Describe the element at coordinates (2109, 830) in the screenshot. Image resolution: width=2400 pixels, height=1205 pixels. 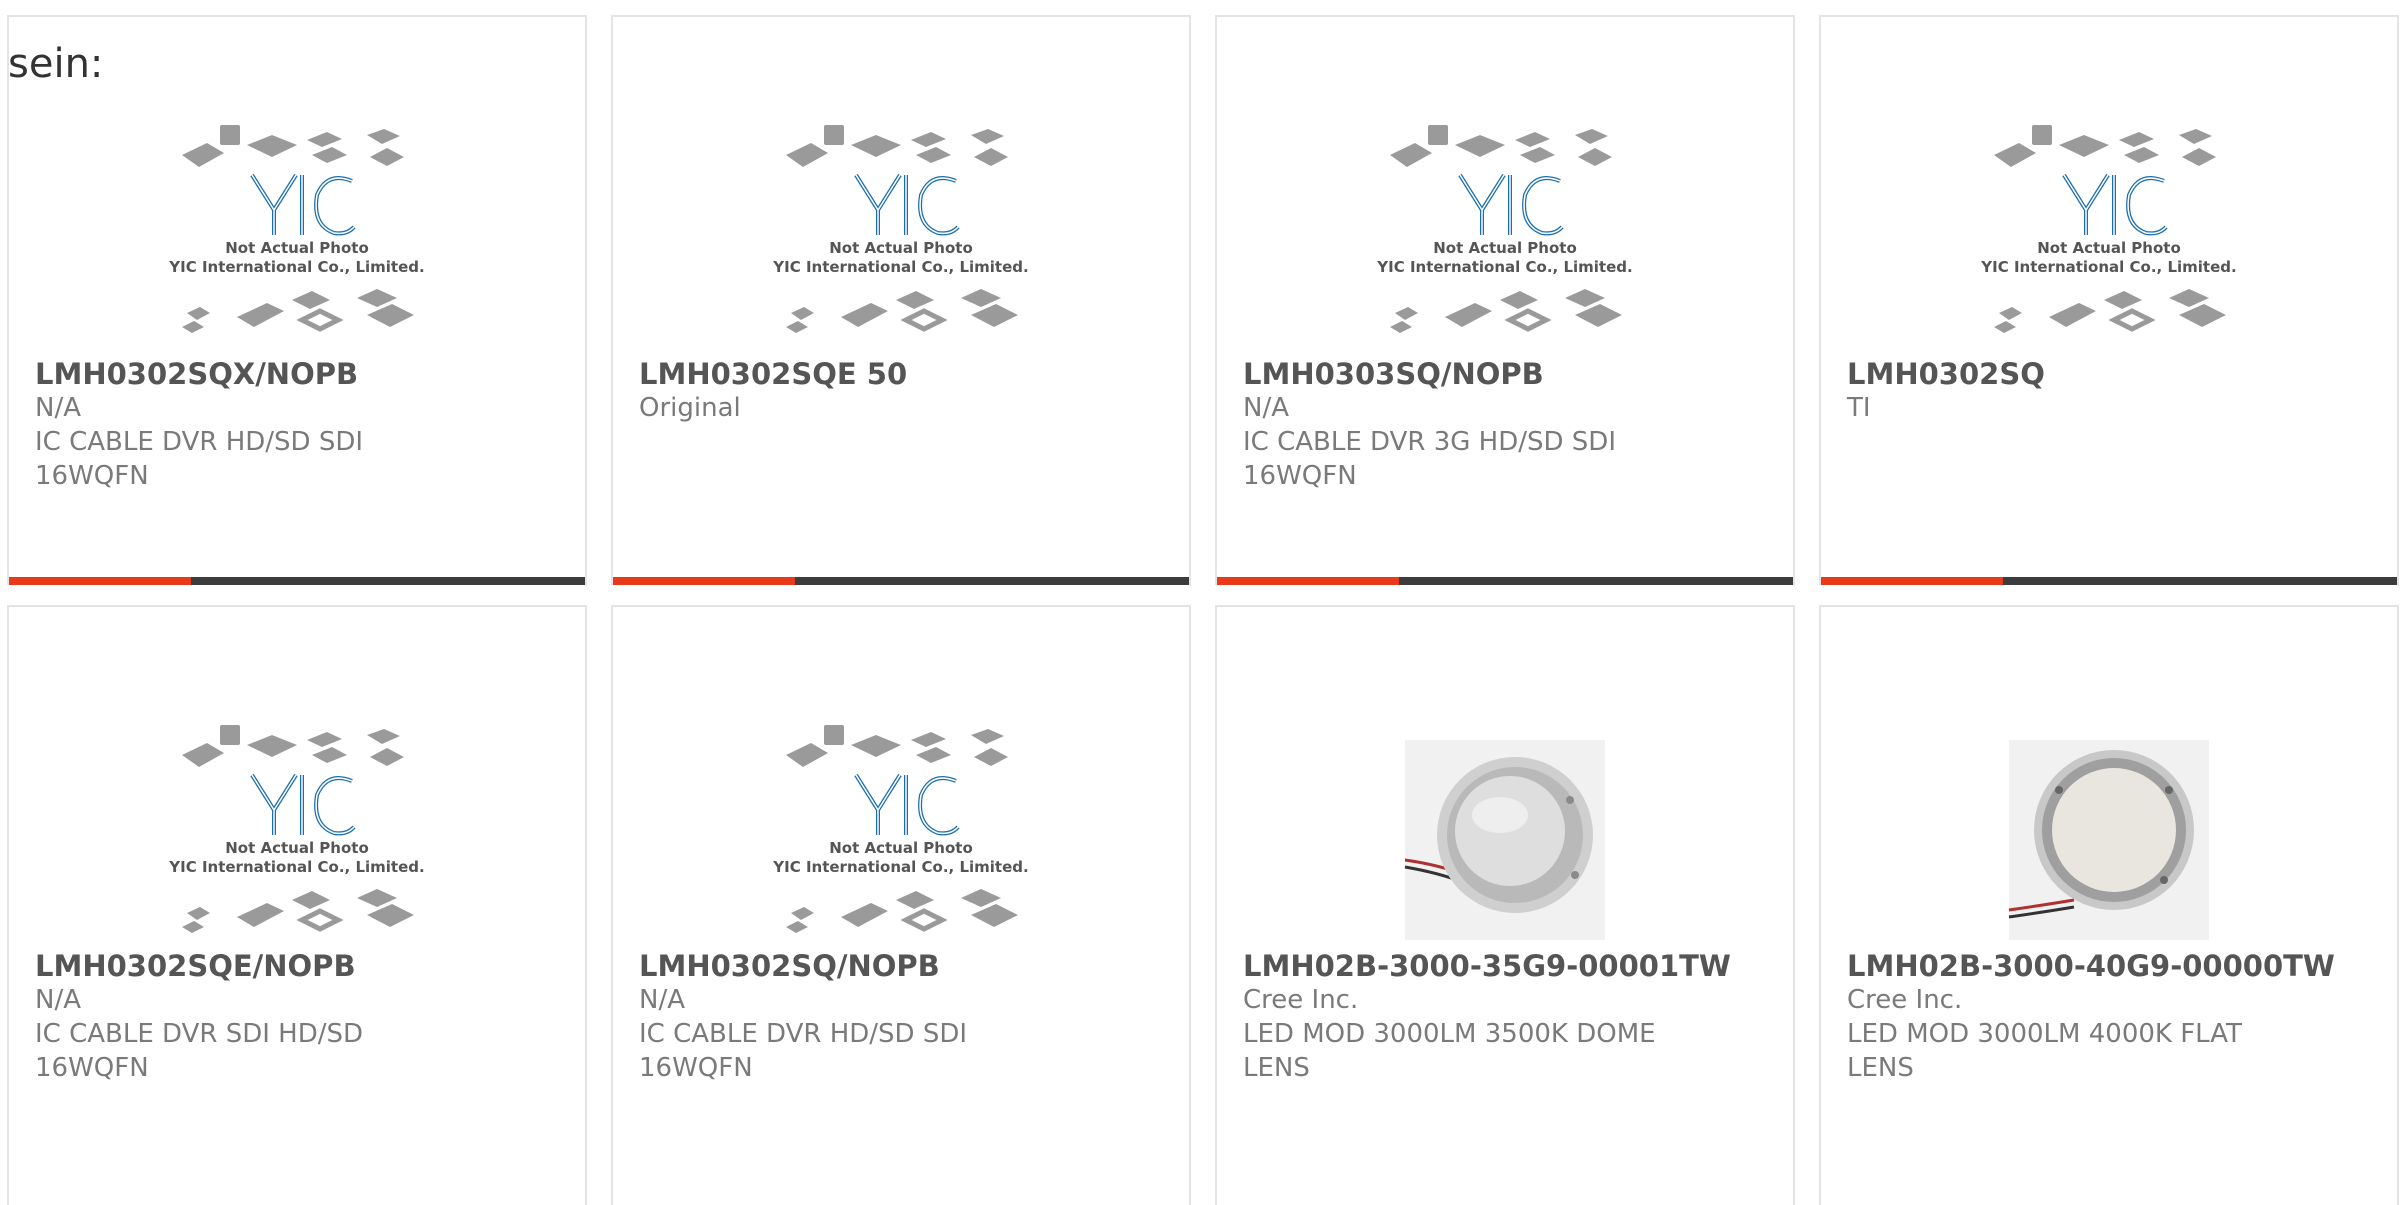
I see `product-image-led-flat` at that location.